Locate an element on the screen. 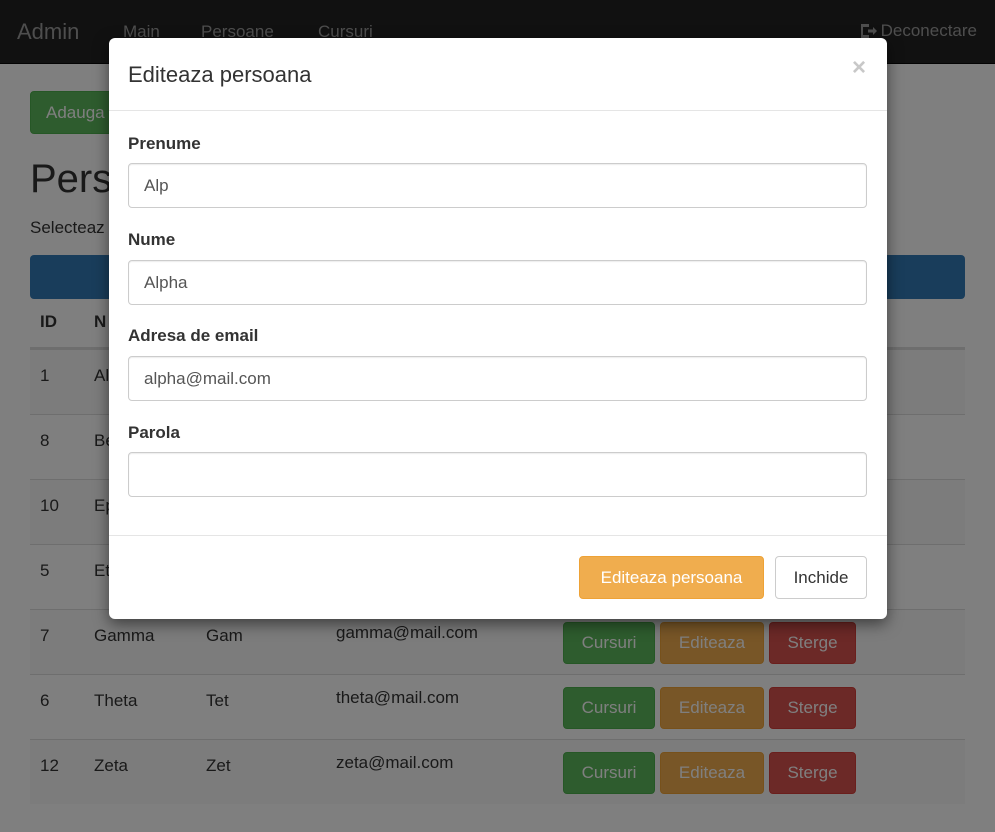  first-name-input is located at coordinates (497, 185).